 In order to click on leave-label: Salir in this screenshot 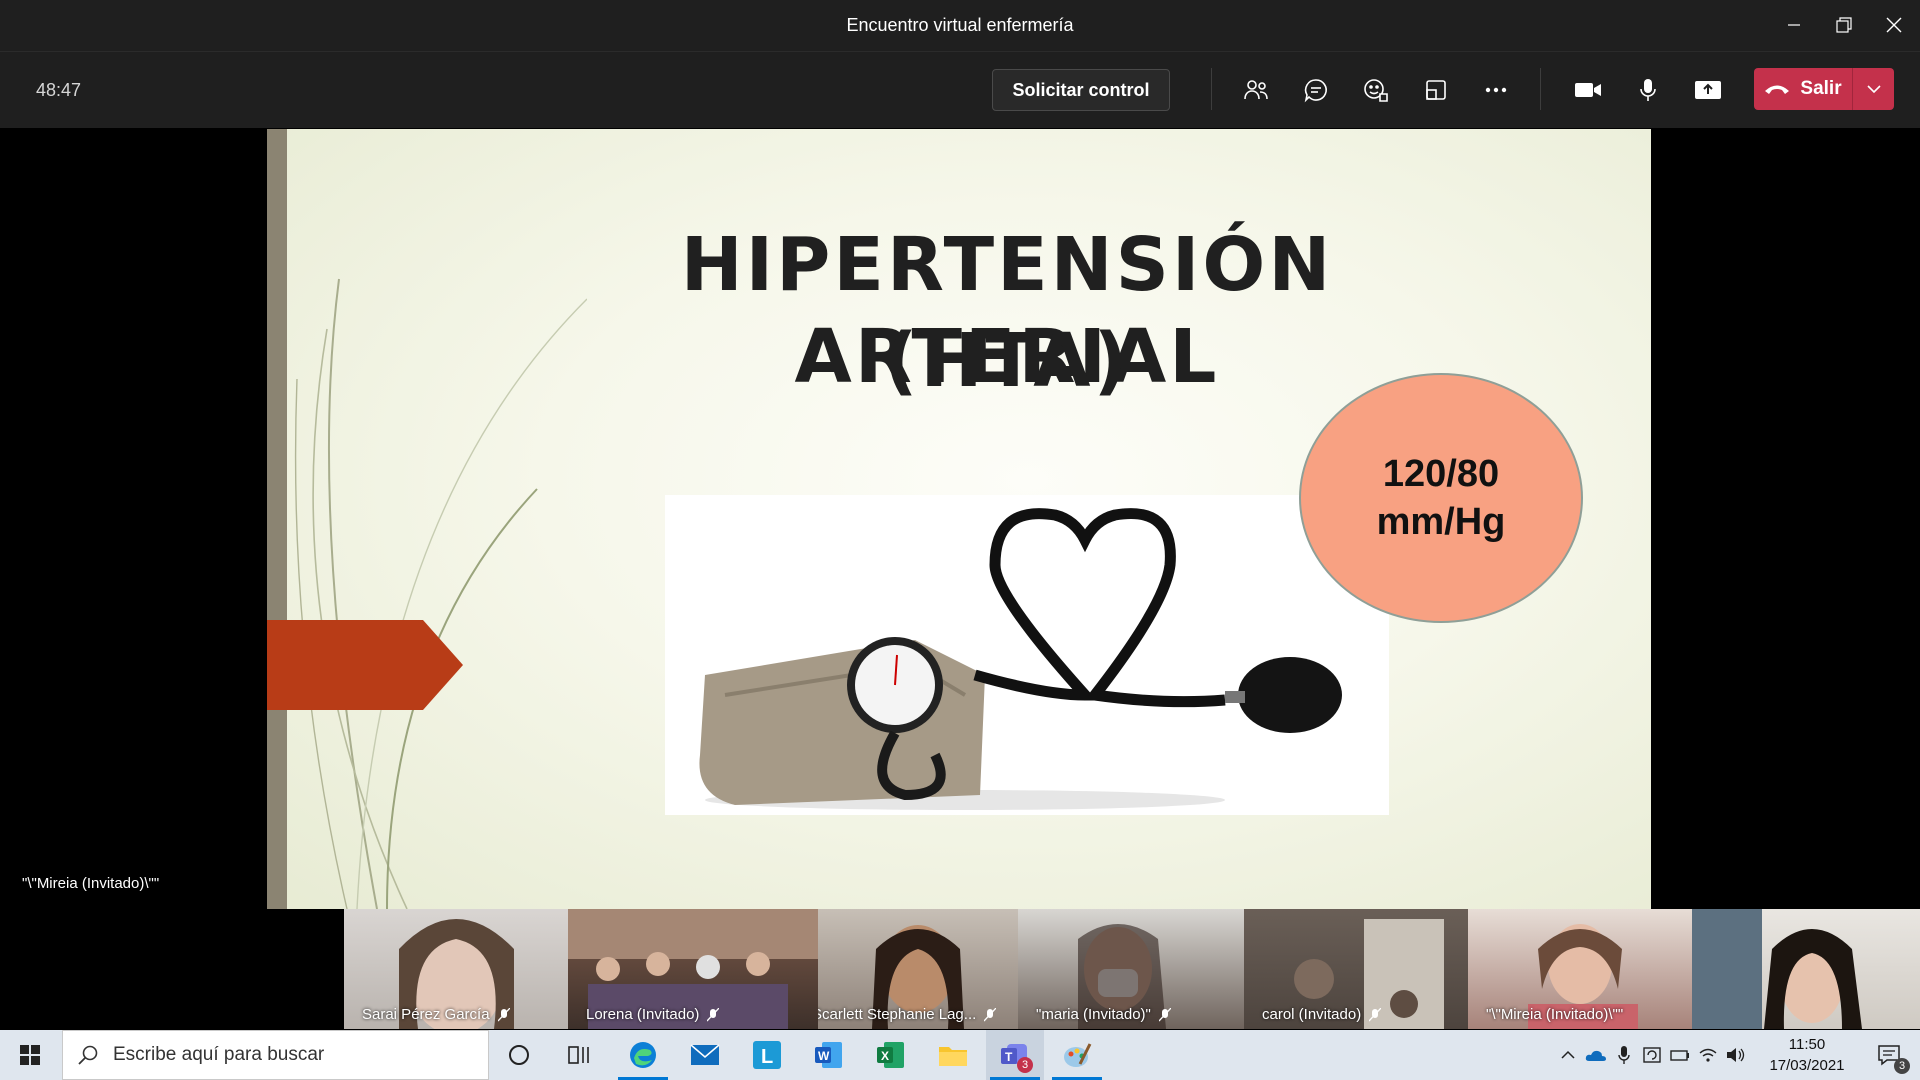, I will do `click(1821, 88)`.